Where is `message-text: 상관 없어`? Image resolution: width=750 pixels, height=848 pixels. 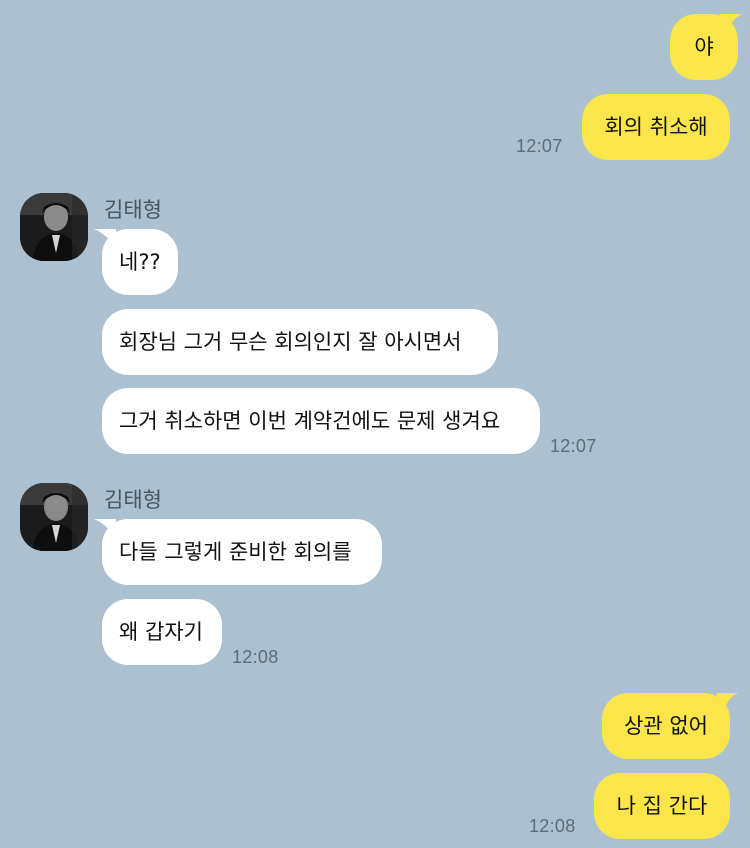
message-text: 상관 없어 is located at coordinates (666, 726).